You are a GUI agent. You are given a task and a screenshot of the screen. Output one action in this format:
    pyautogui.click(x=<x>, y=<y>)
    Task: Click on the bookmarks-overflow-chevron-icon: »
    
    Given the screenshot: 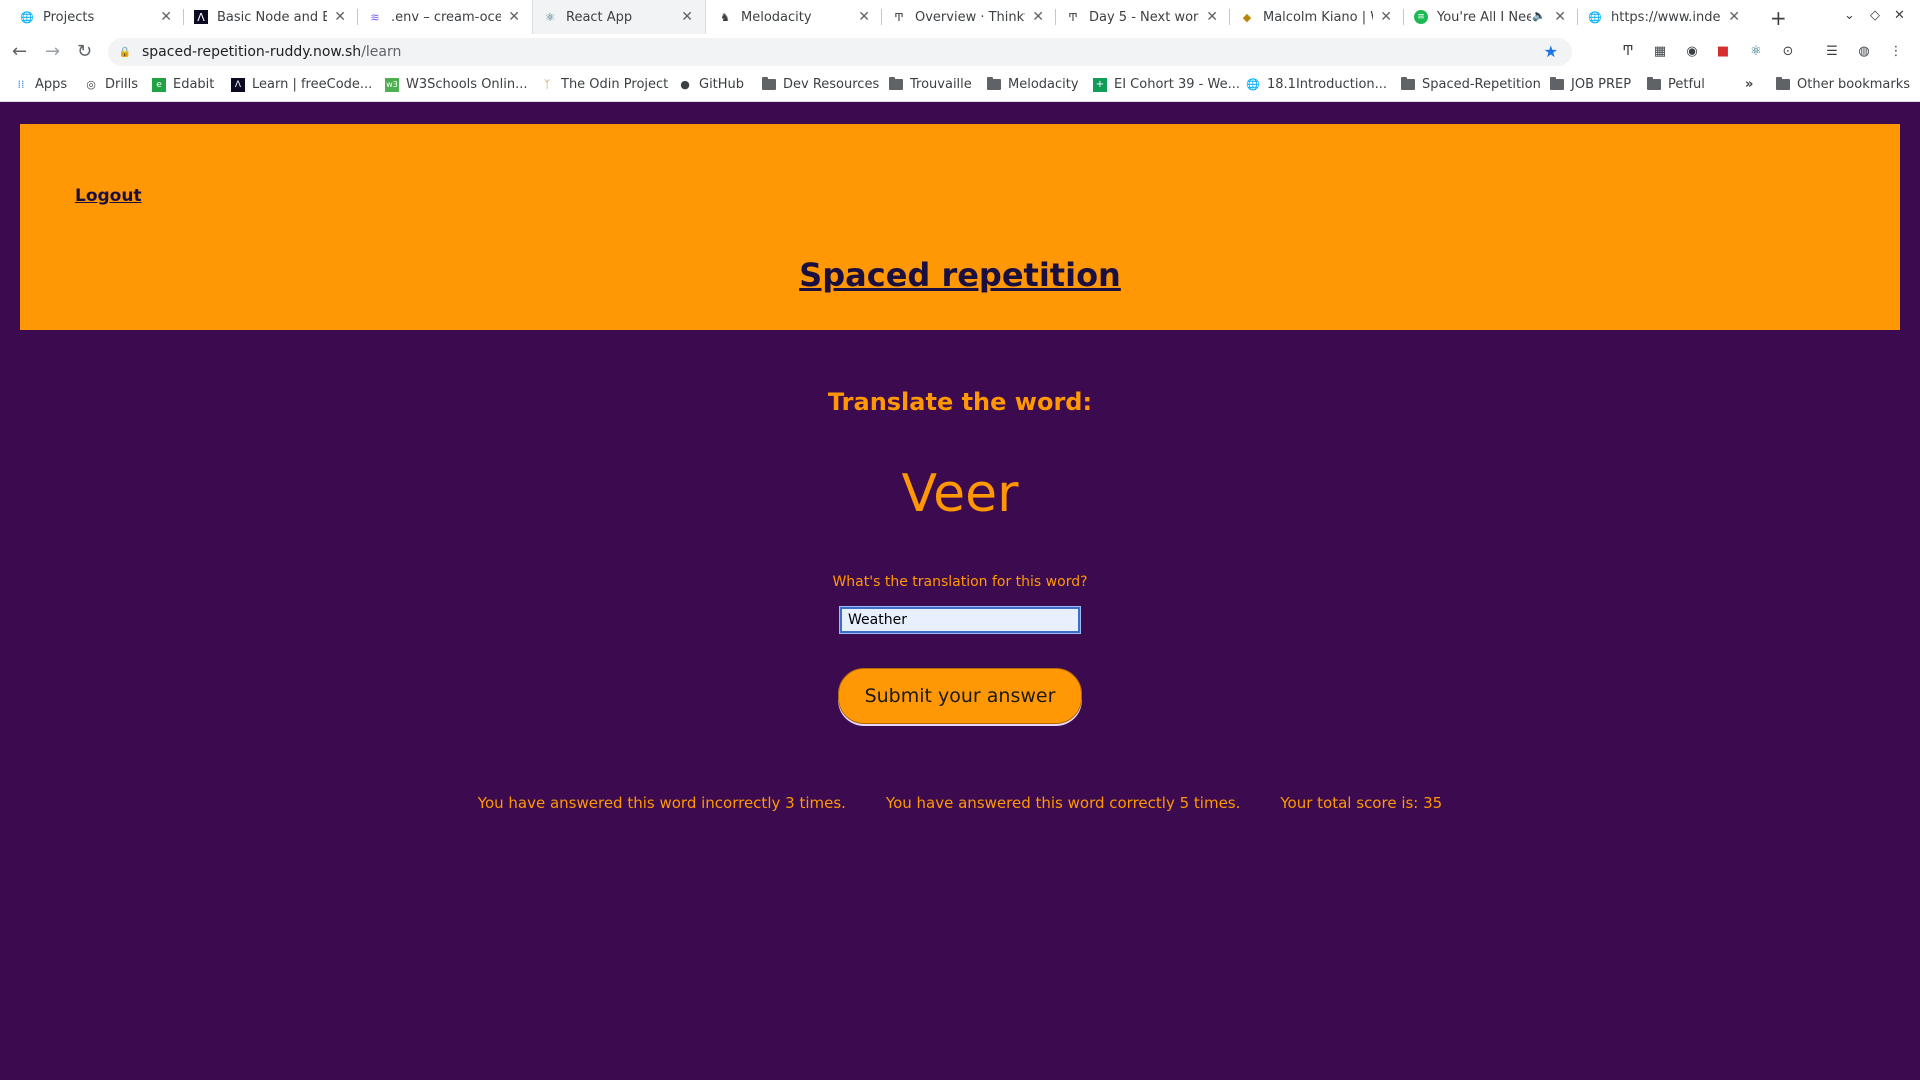 What is the action you would take?
    pyautogui.click(x=1749, y=84)
    